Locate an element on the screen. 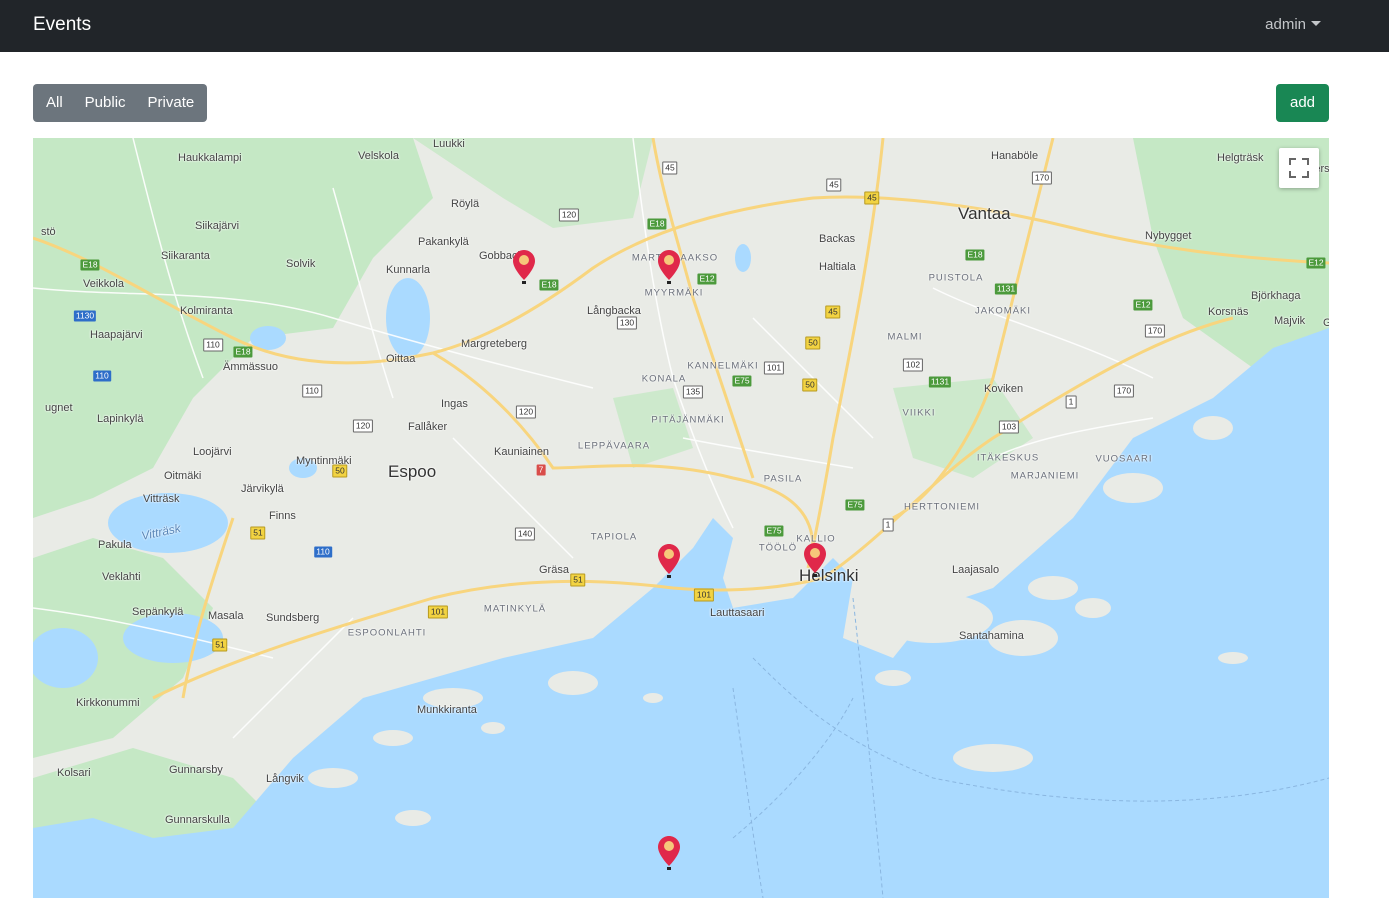  top-navbar: Events admin is located at coordinates (694, 26).